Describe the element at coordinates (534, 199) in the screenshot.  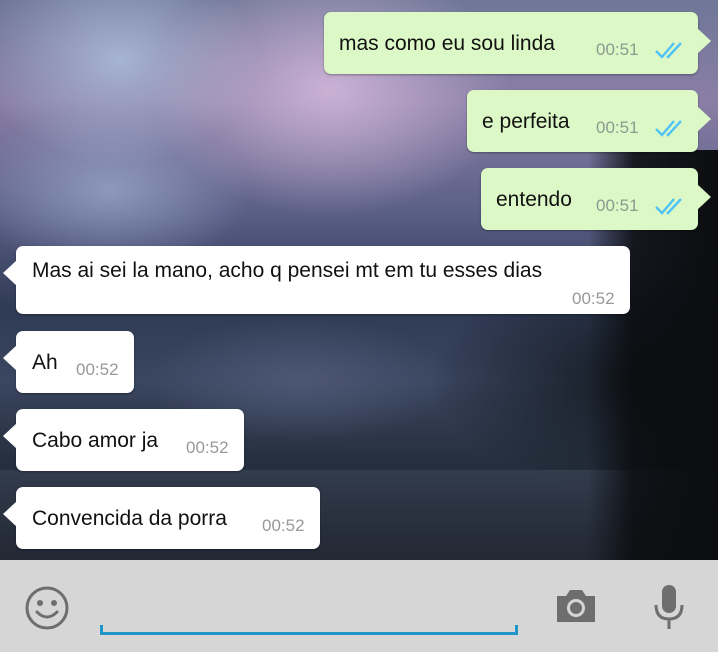
I see `message-text: entendo` at that location.